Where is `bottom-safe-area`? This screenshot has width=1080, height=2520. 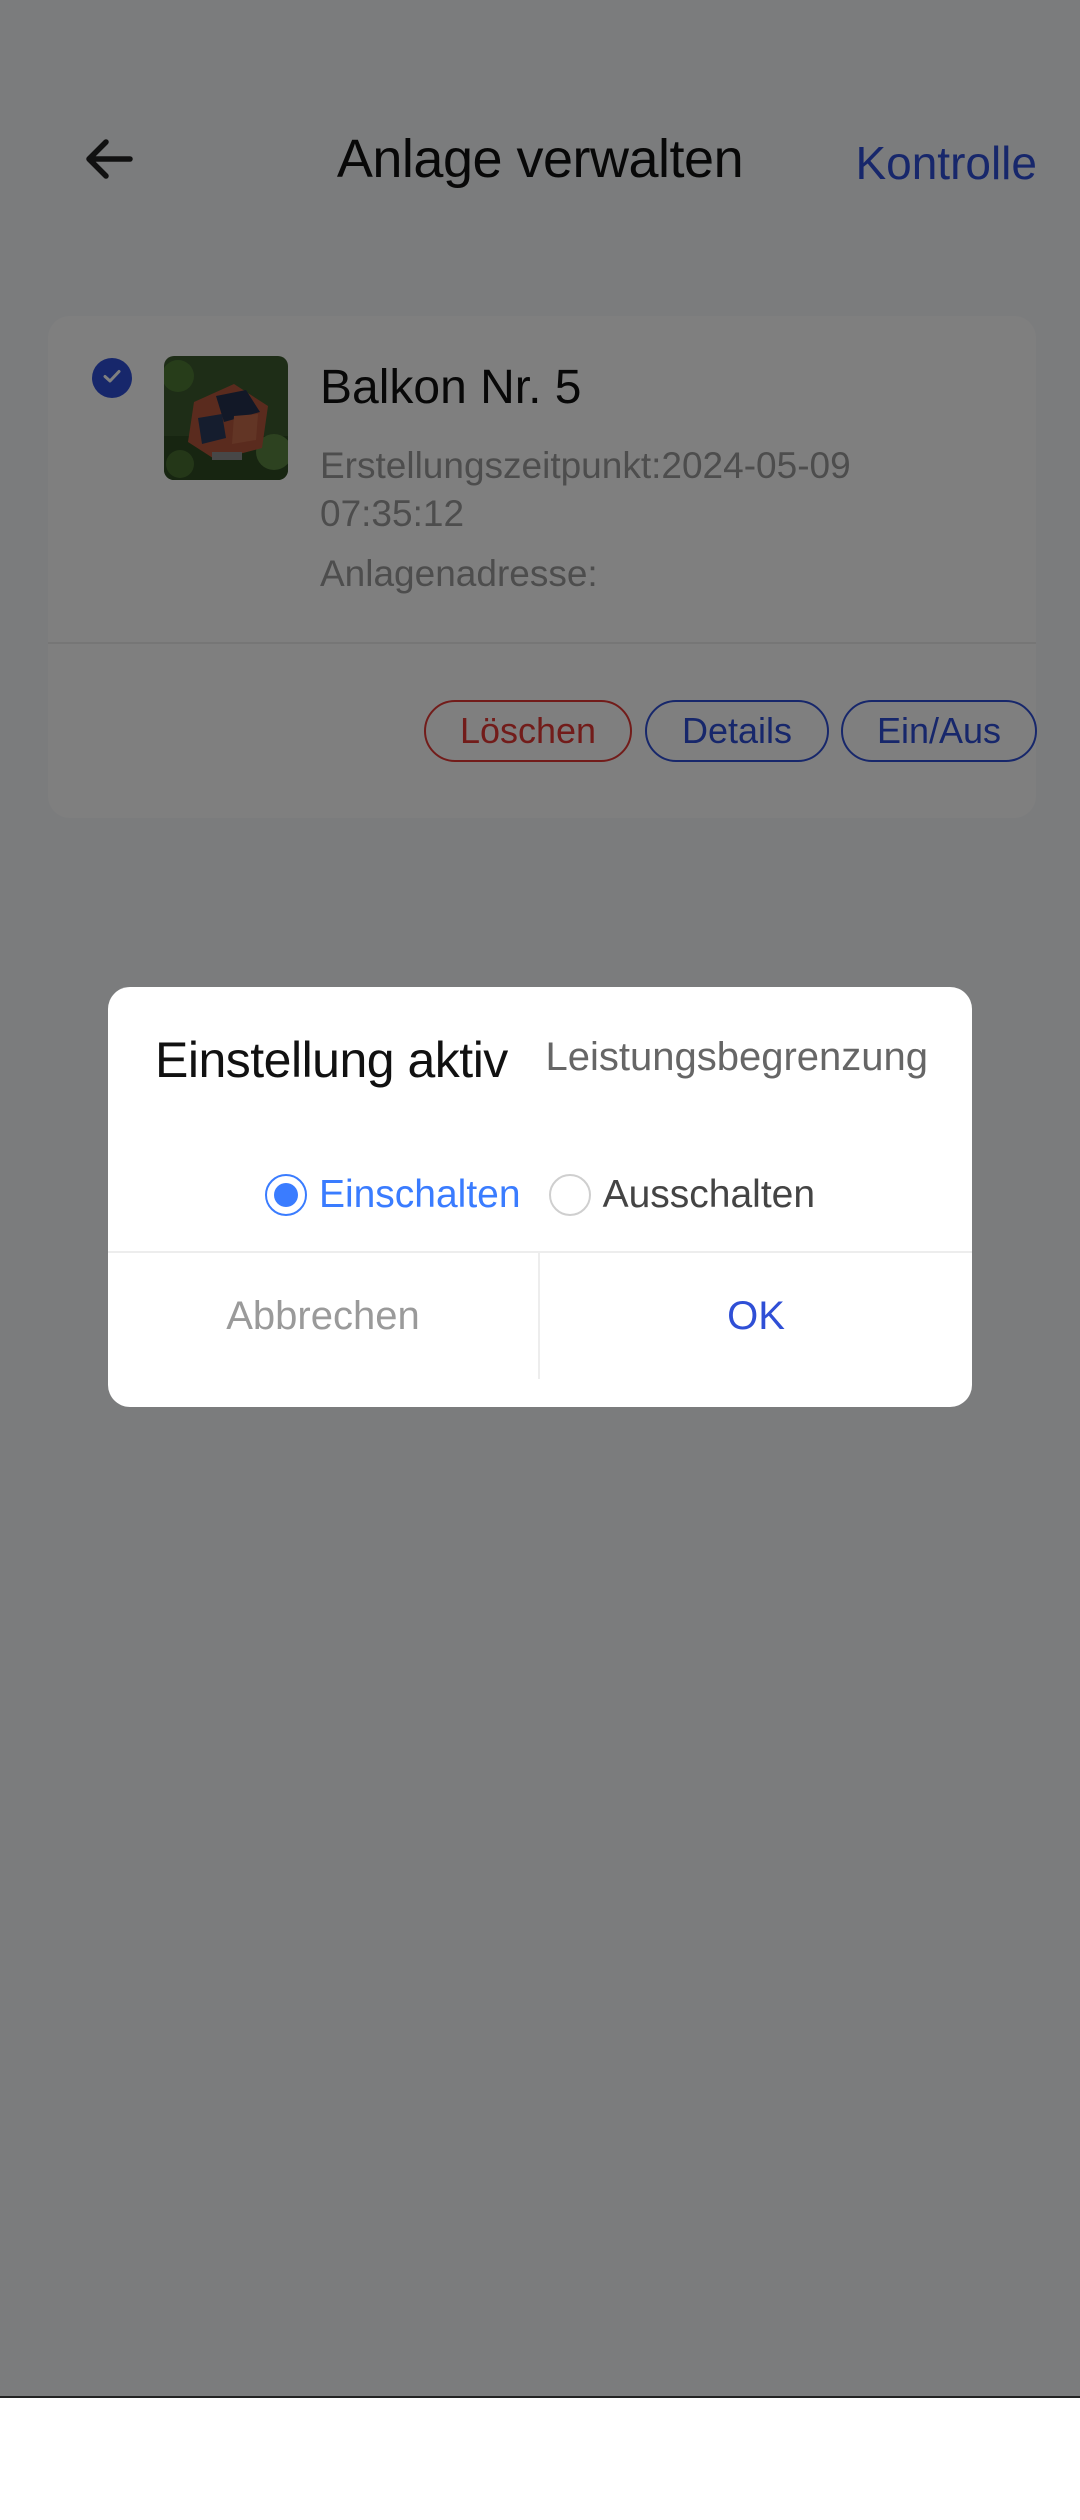
bottom-safe-area is located at coordinates (540, 2458).